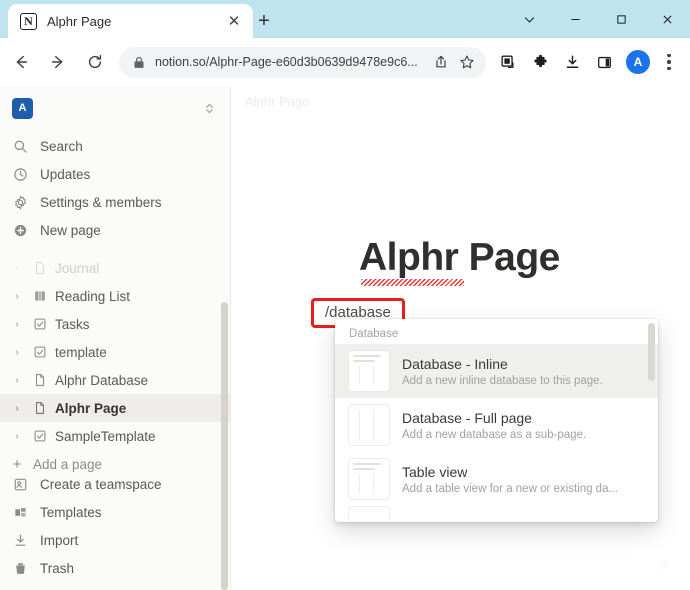 This screenshot has height=590, width=690. Describe the element at coordinates (79, 21) in the screenshot. I see `tab-title: Alphr Page` at that location.